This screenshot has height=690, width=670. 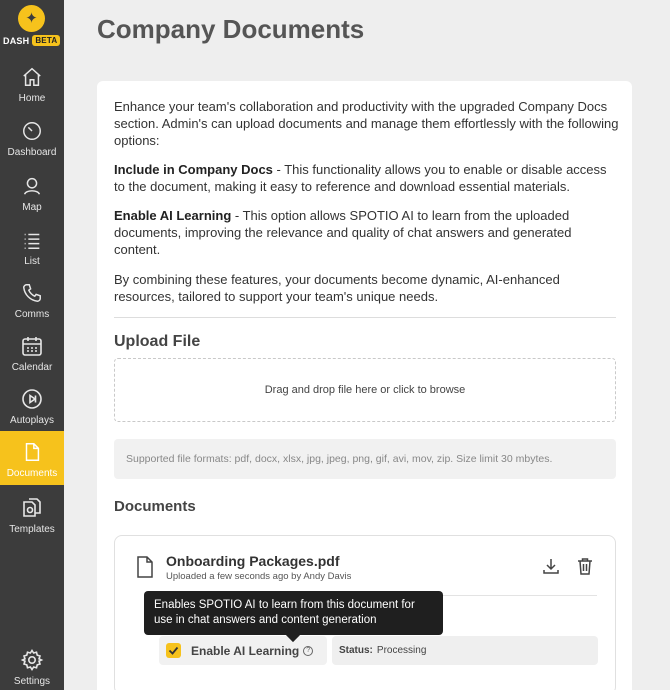 I want to click on sidebar-item-home: Home, so click(x=32, y=83).